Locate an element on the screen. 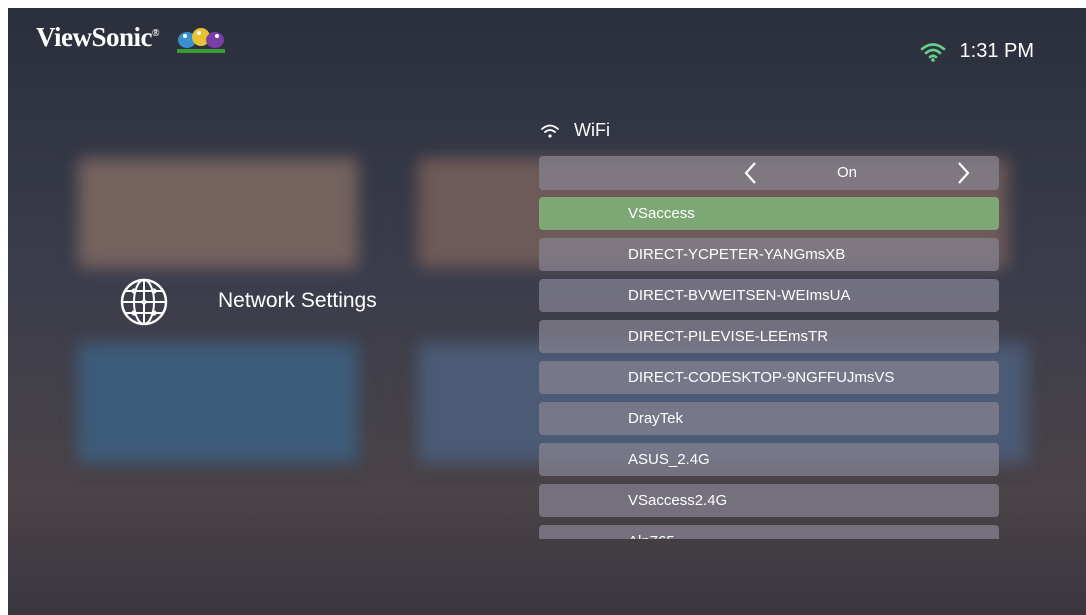  network-item: ASUS_2.4G is located at coordinates (769, 459).